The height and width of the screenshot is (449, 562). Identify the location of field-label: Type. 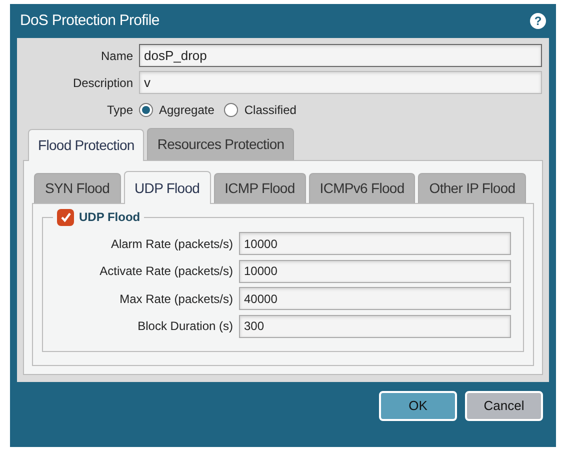
(120, 110).